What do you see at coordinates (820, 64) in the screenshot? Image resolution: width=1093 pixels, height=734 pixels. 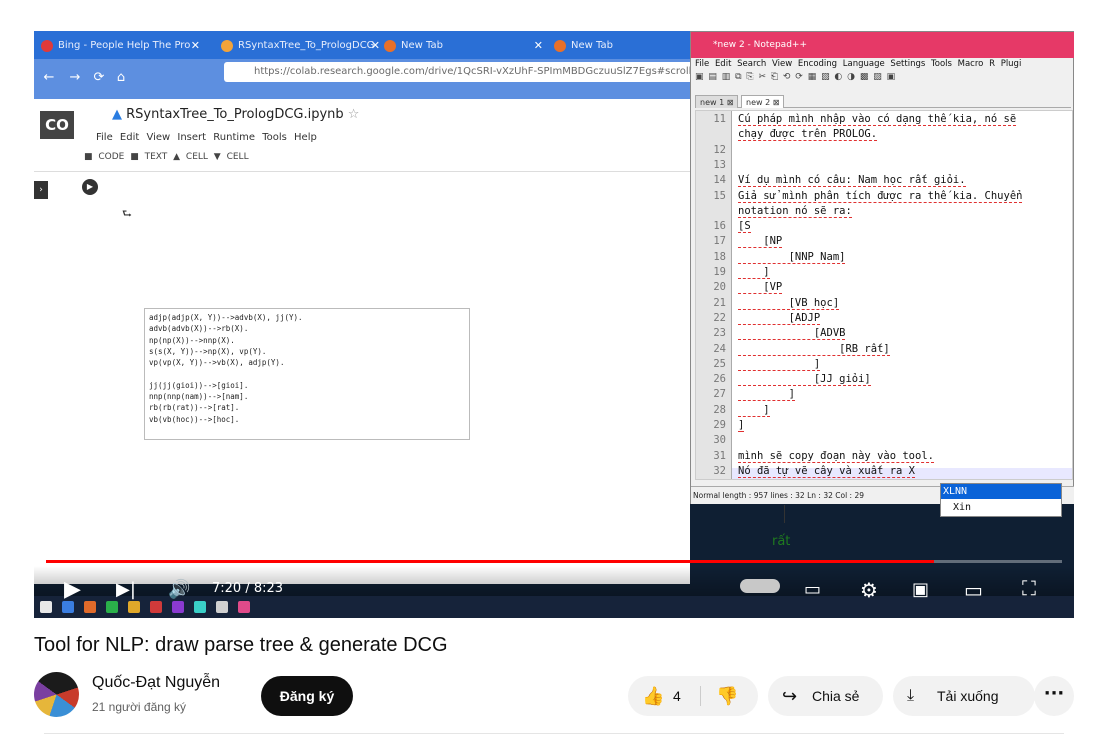 I see `notepad-menu-item: Encoding` at bounding box center [820, 64].